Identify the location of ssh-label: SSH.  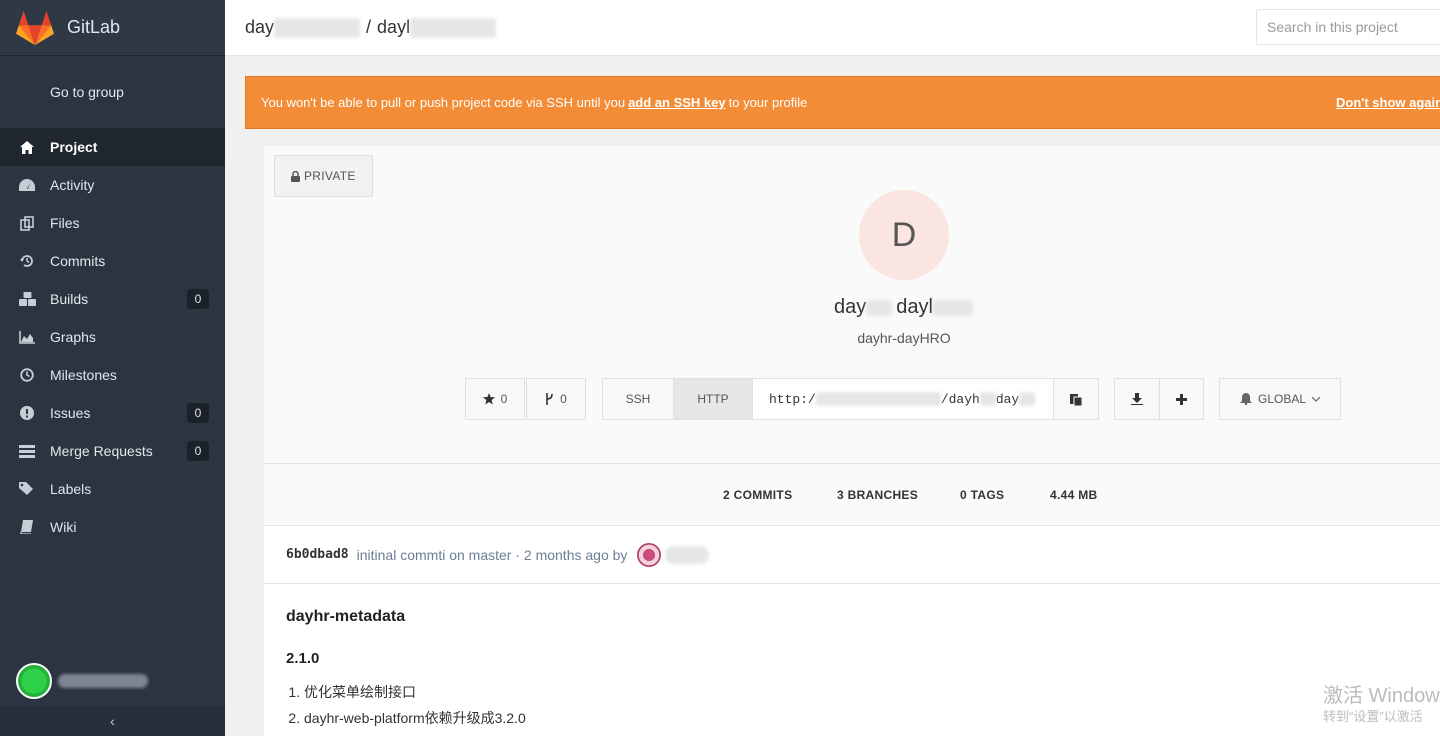
(638, 399).